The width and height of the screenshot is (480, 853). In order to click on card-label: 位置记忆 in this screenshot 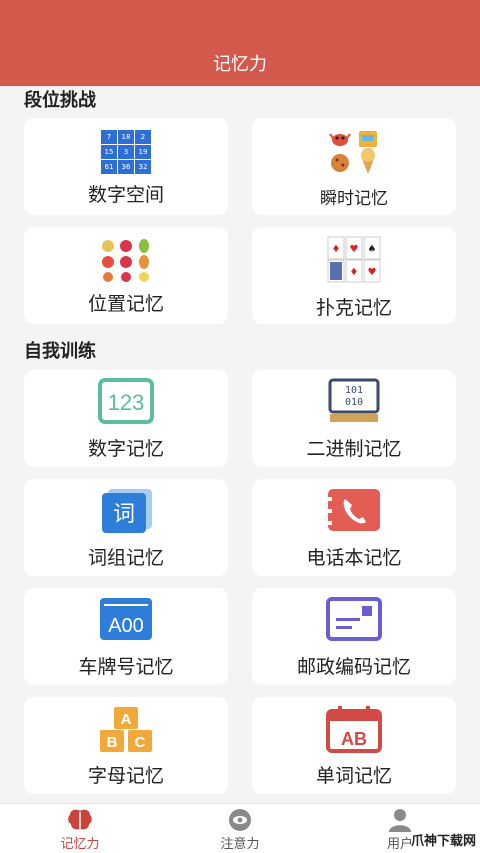, I will do `click(125, 304)`.